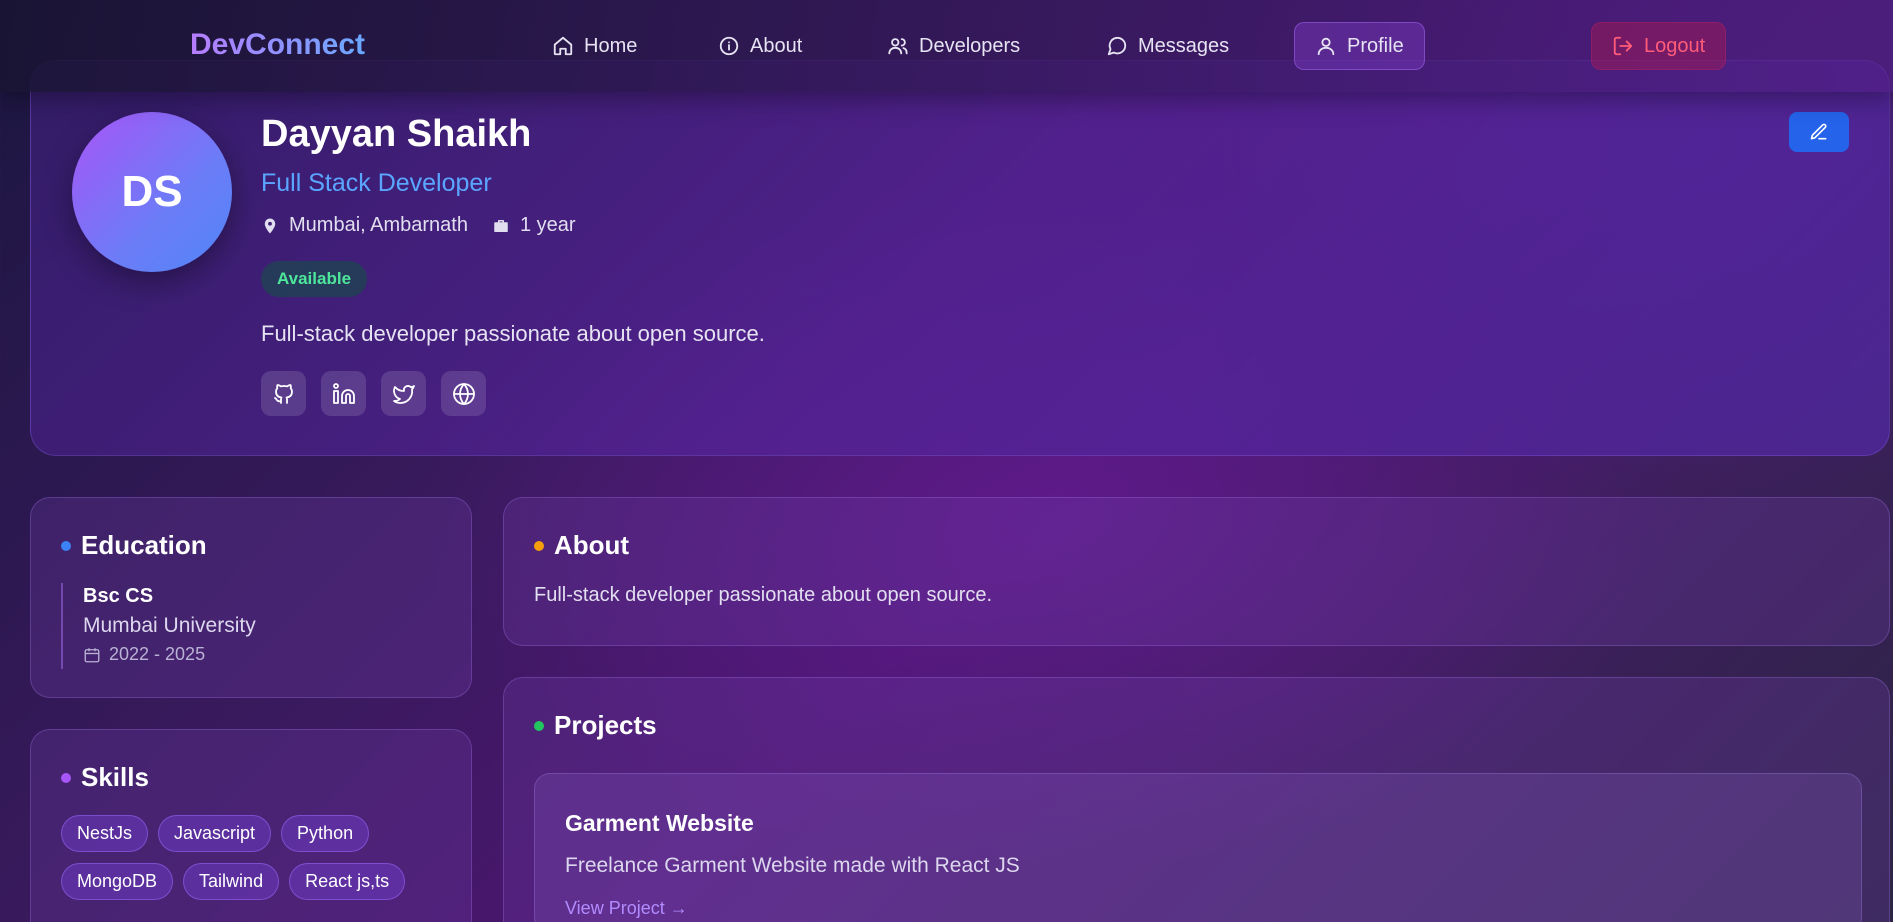  What do you see at coordinates (169, 625) in the screenshot?
I see `education-school: Mumbai University` at bounding box center [169, 625].